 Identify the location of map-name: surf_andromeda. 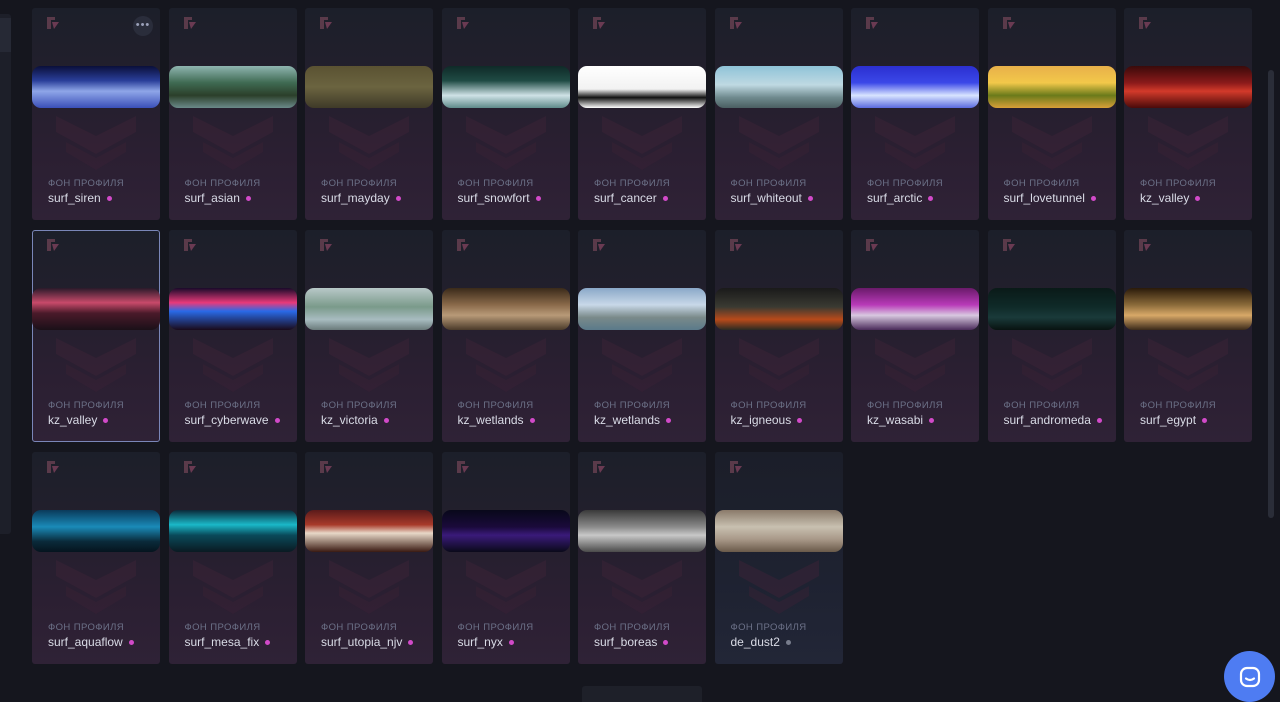
(1053, 420).